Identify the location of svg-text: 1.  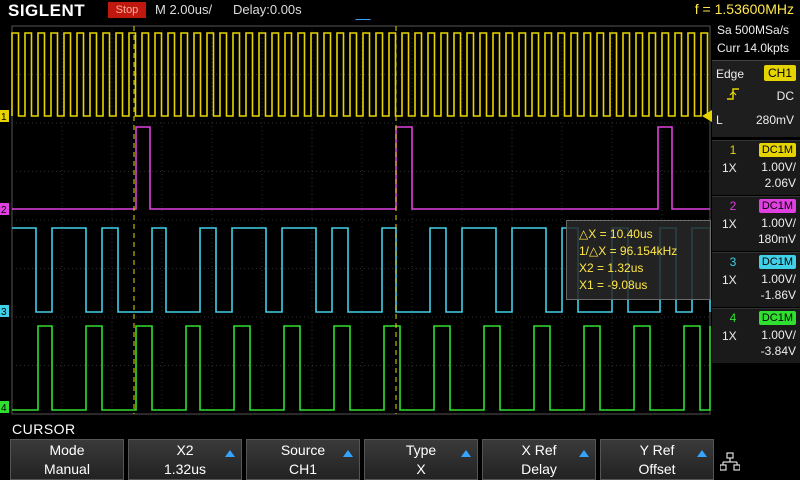
(4, 117).